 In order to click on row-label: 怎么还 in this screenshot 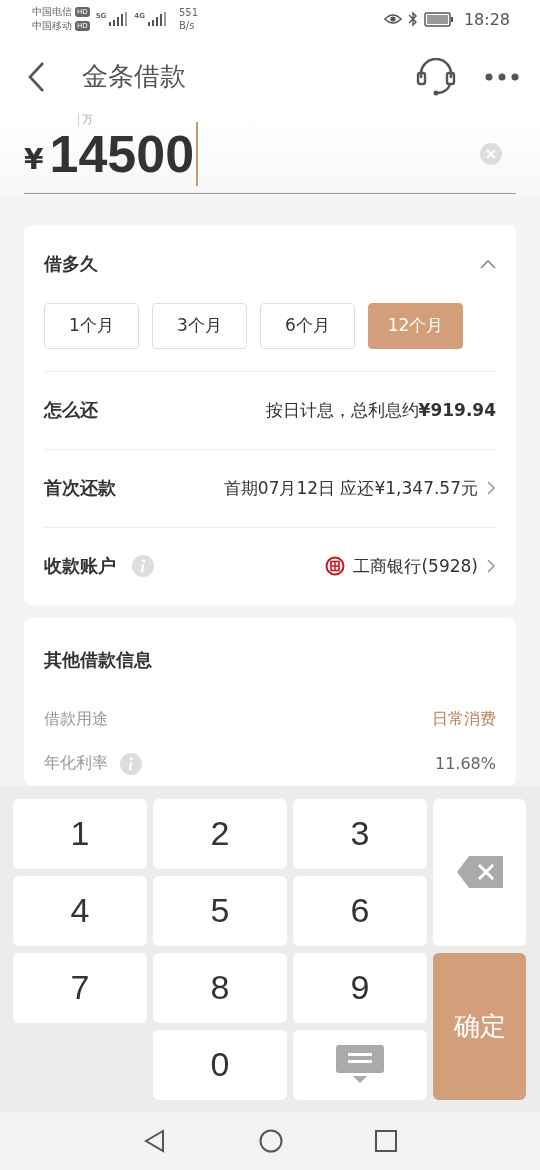, I will do `click(71, 410)`.